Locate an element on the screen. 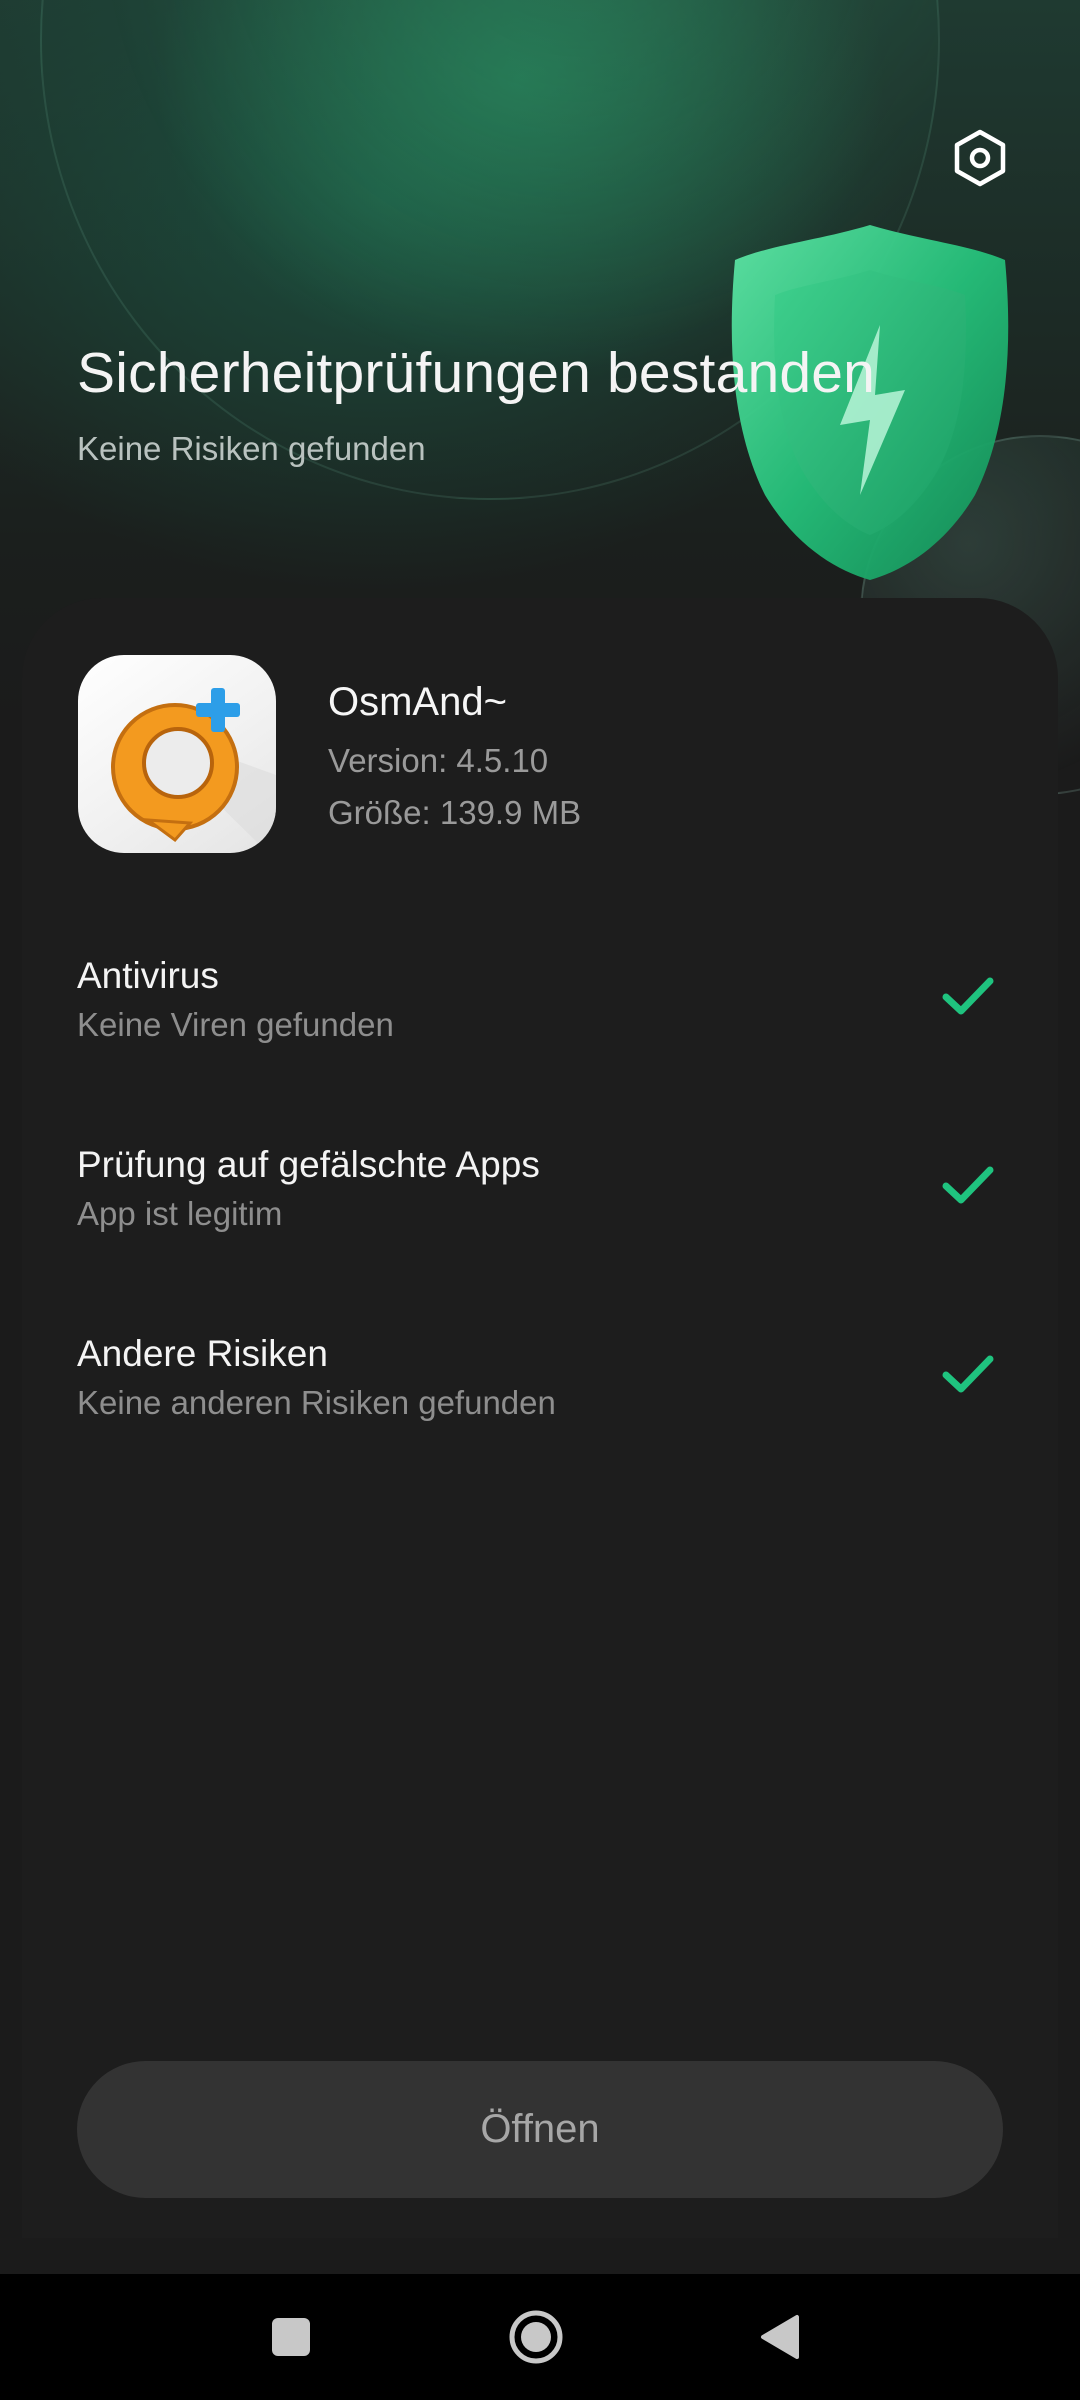 This screenshot has width=1080, height=2400. page-subtitle: Keine Risiken gefunden is located at coordinates (251, 448).